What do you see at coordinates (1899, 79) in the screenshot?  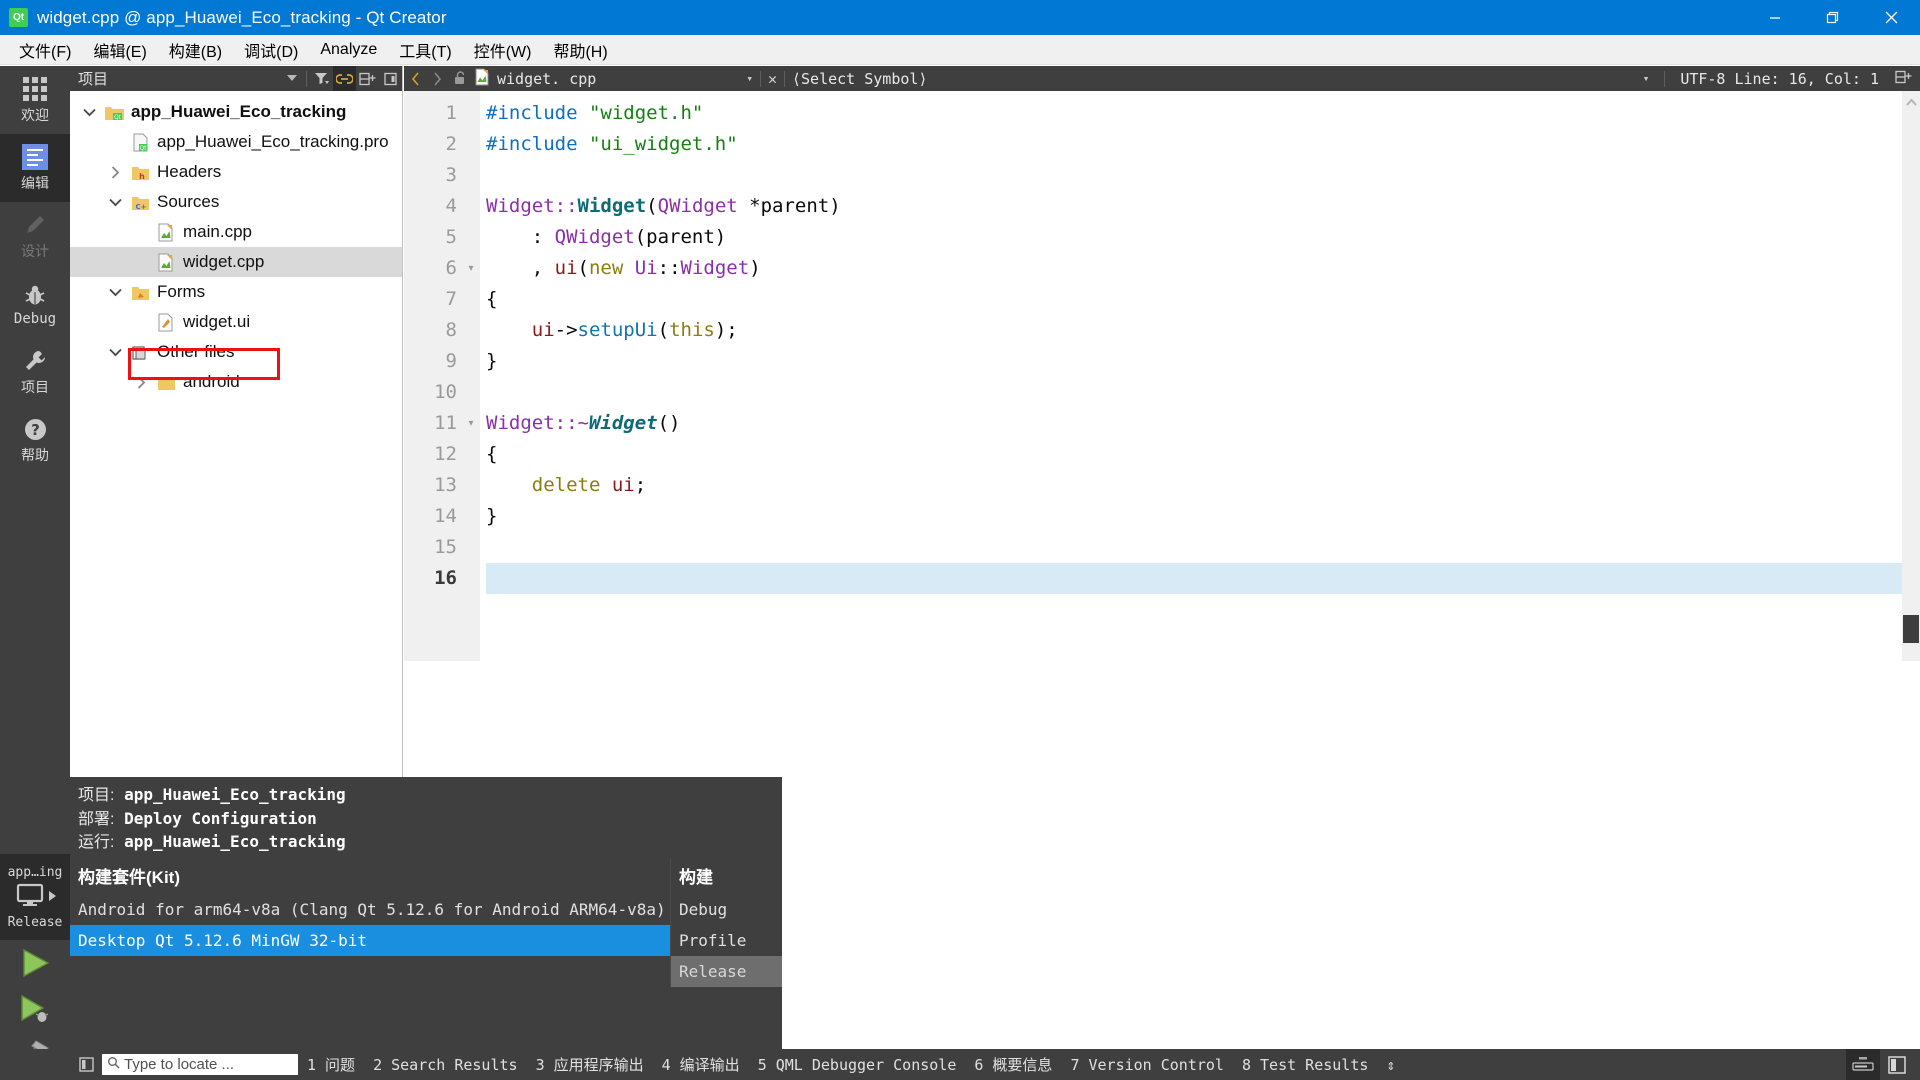 I see `split-editor-icon` at bounding box center [1899, 79].